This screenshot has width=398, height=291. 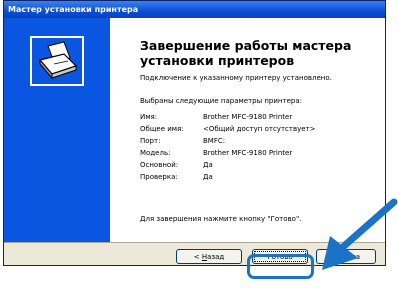 What do you see at coordinates (149, 117) in the screenshot?
I see `param-label-name: Имя:` at bounding box center [149, 117].